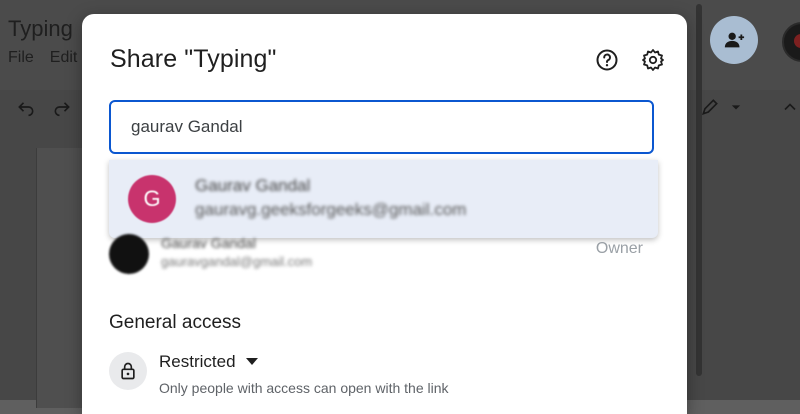 Image resolution: width=800 pixels, height=414 pixels. Describe the element at coordinates (197, 361) in the screenshot. I see `access-value: Restricted` at that location.